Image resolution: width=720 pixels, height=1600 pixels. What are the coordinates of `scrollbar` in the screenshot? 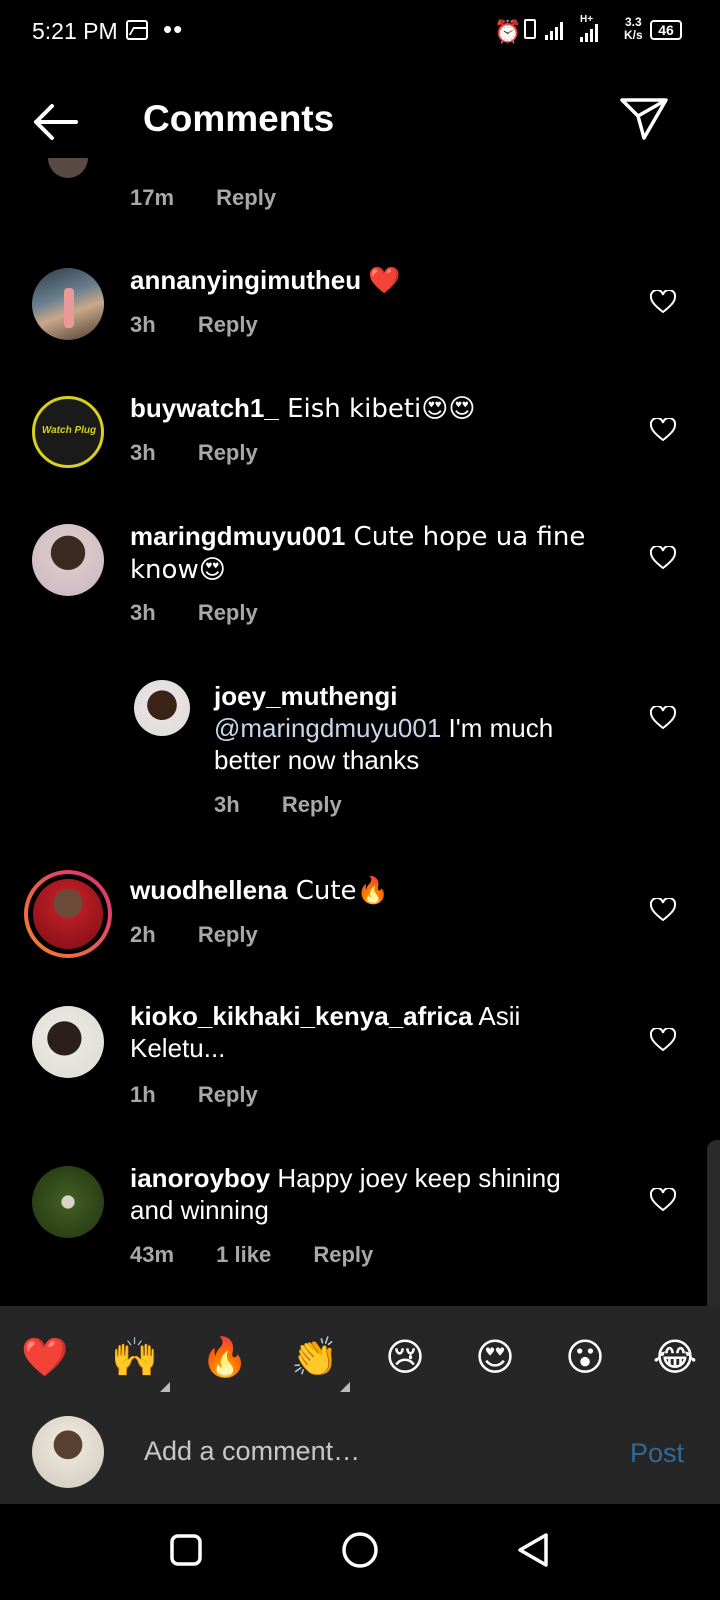 It's located at (713, 1232).